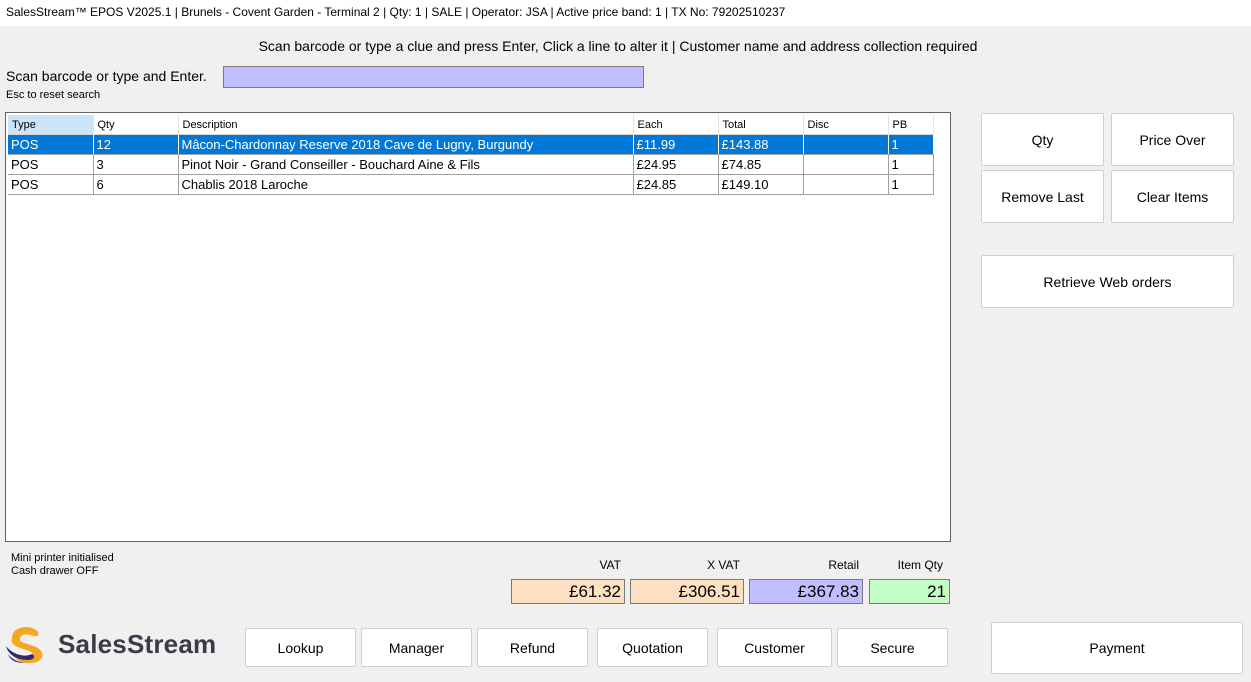  I want to click on quotation-button: Quotation, so click(652, 647).